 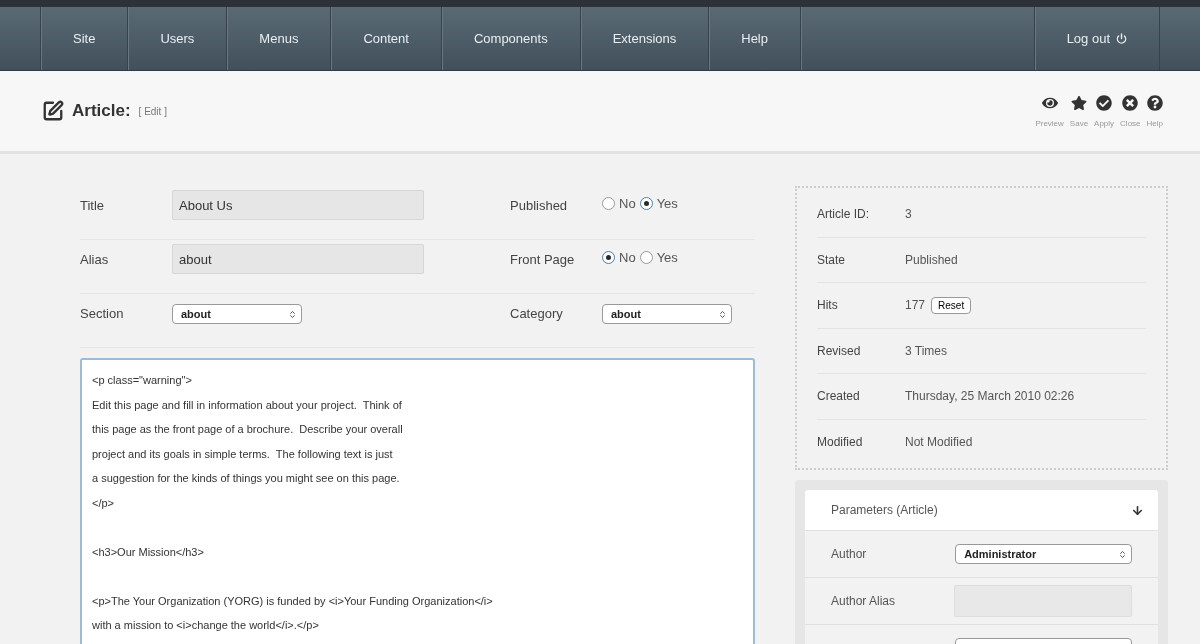 I want to click on logout-link: Log out, so click(x=1096, y=38).